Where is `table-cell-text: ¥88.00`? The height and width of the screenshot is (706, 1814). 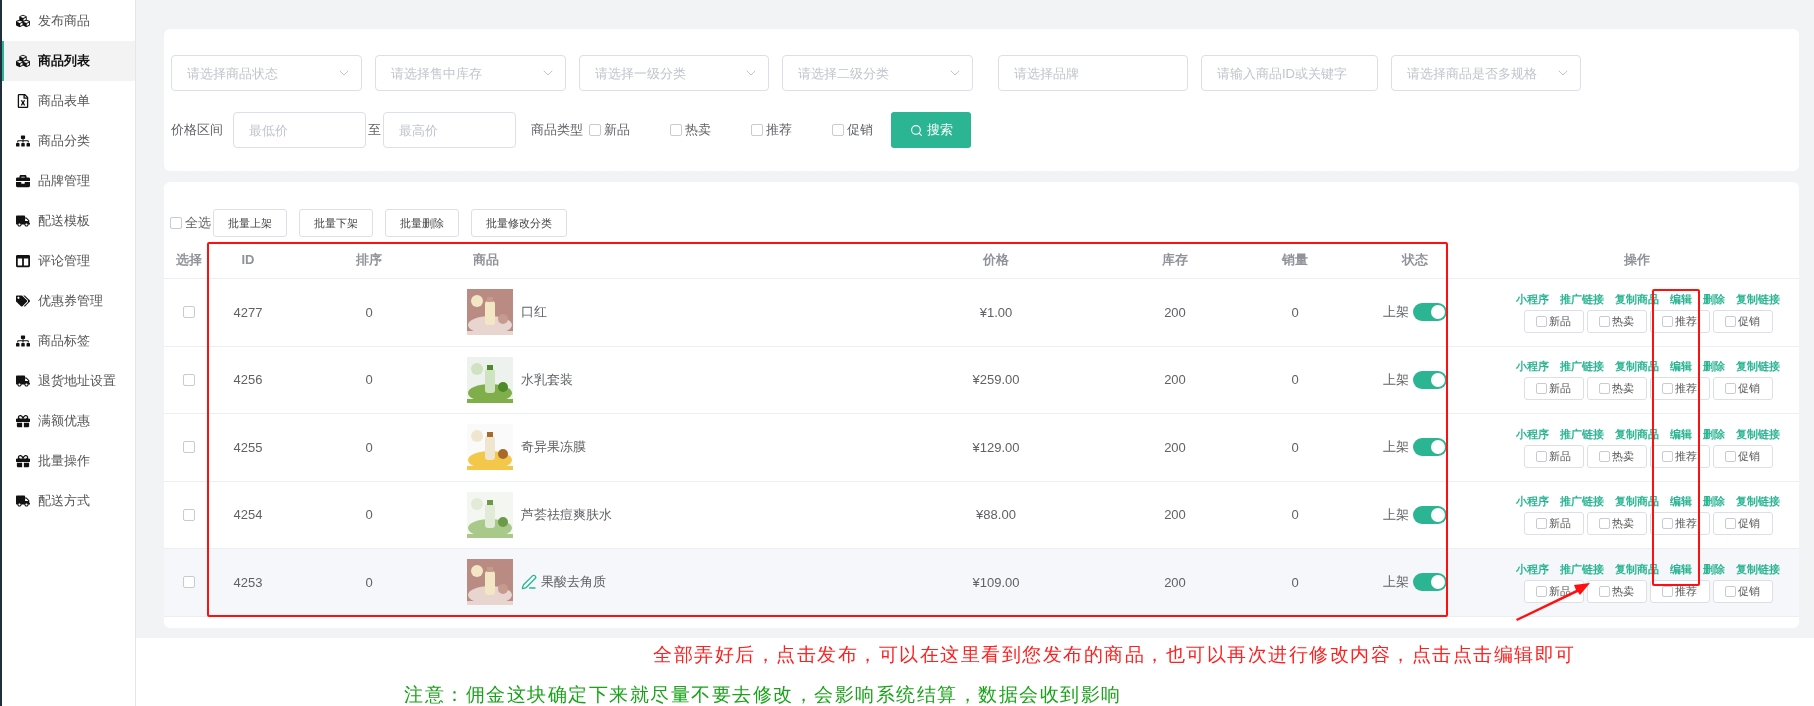 table-cell-text: ¥88.00 is located at coordinates (996, 515).